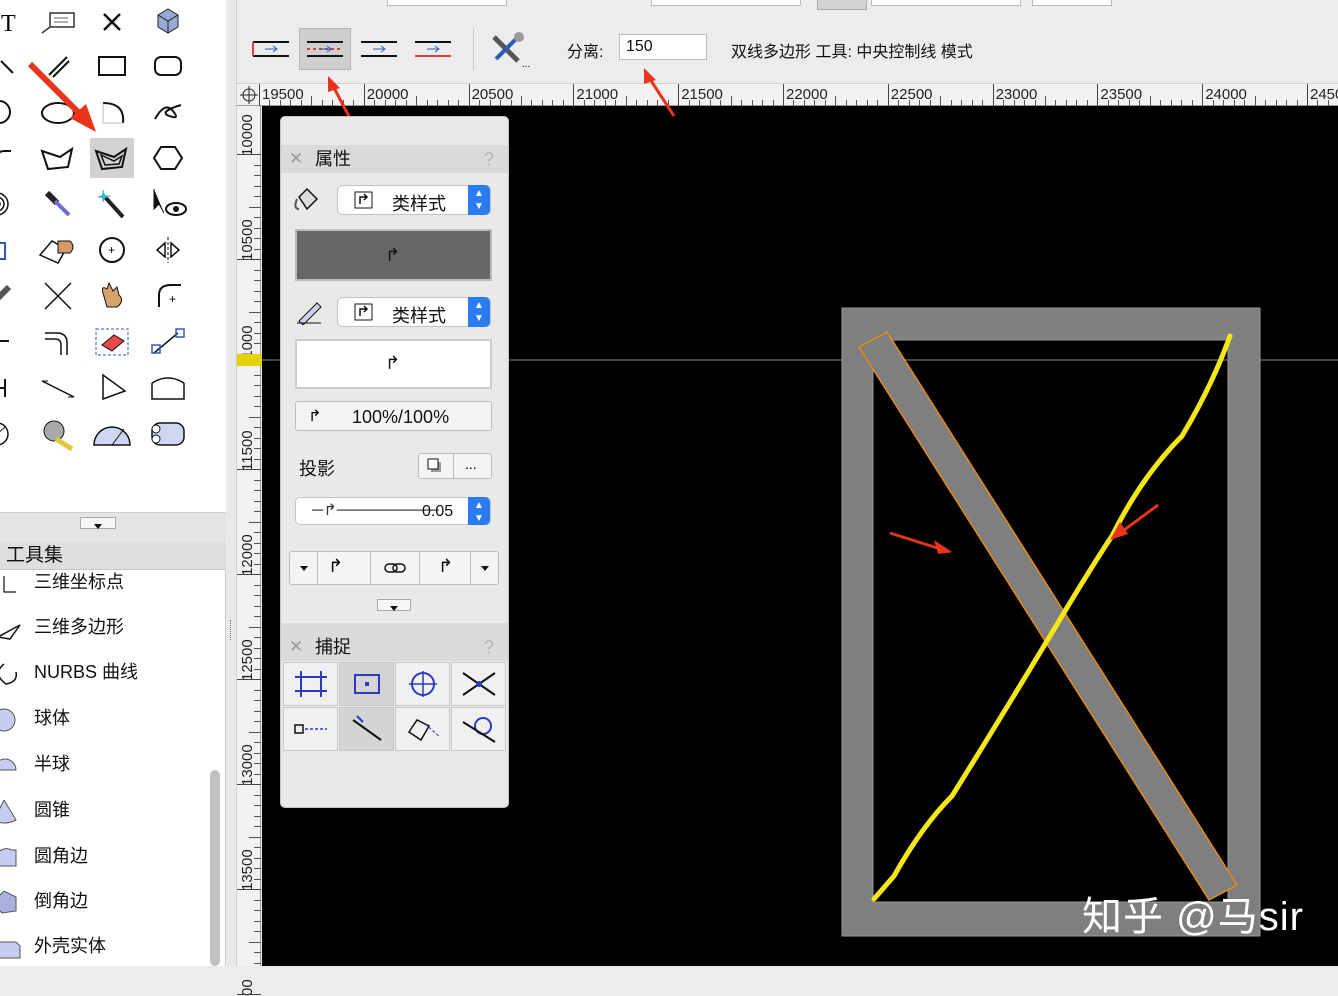  I want to click on double-line-tool-icon, so click(58, 66).